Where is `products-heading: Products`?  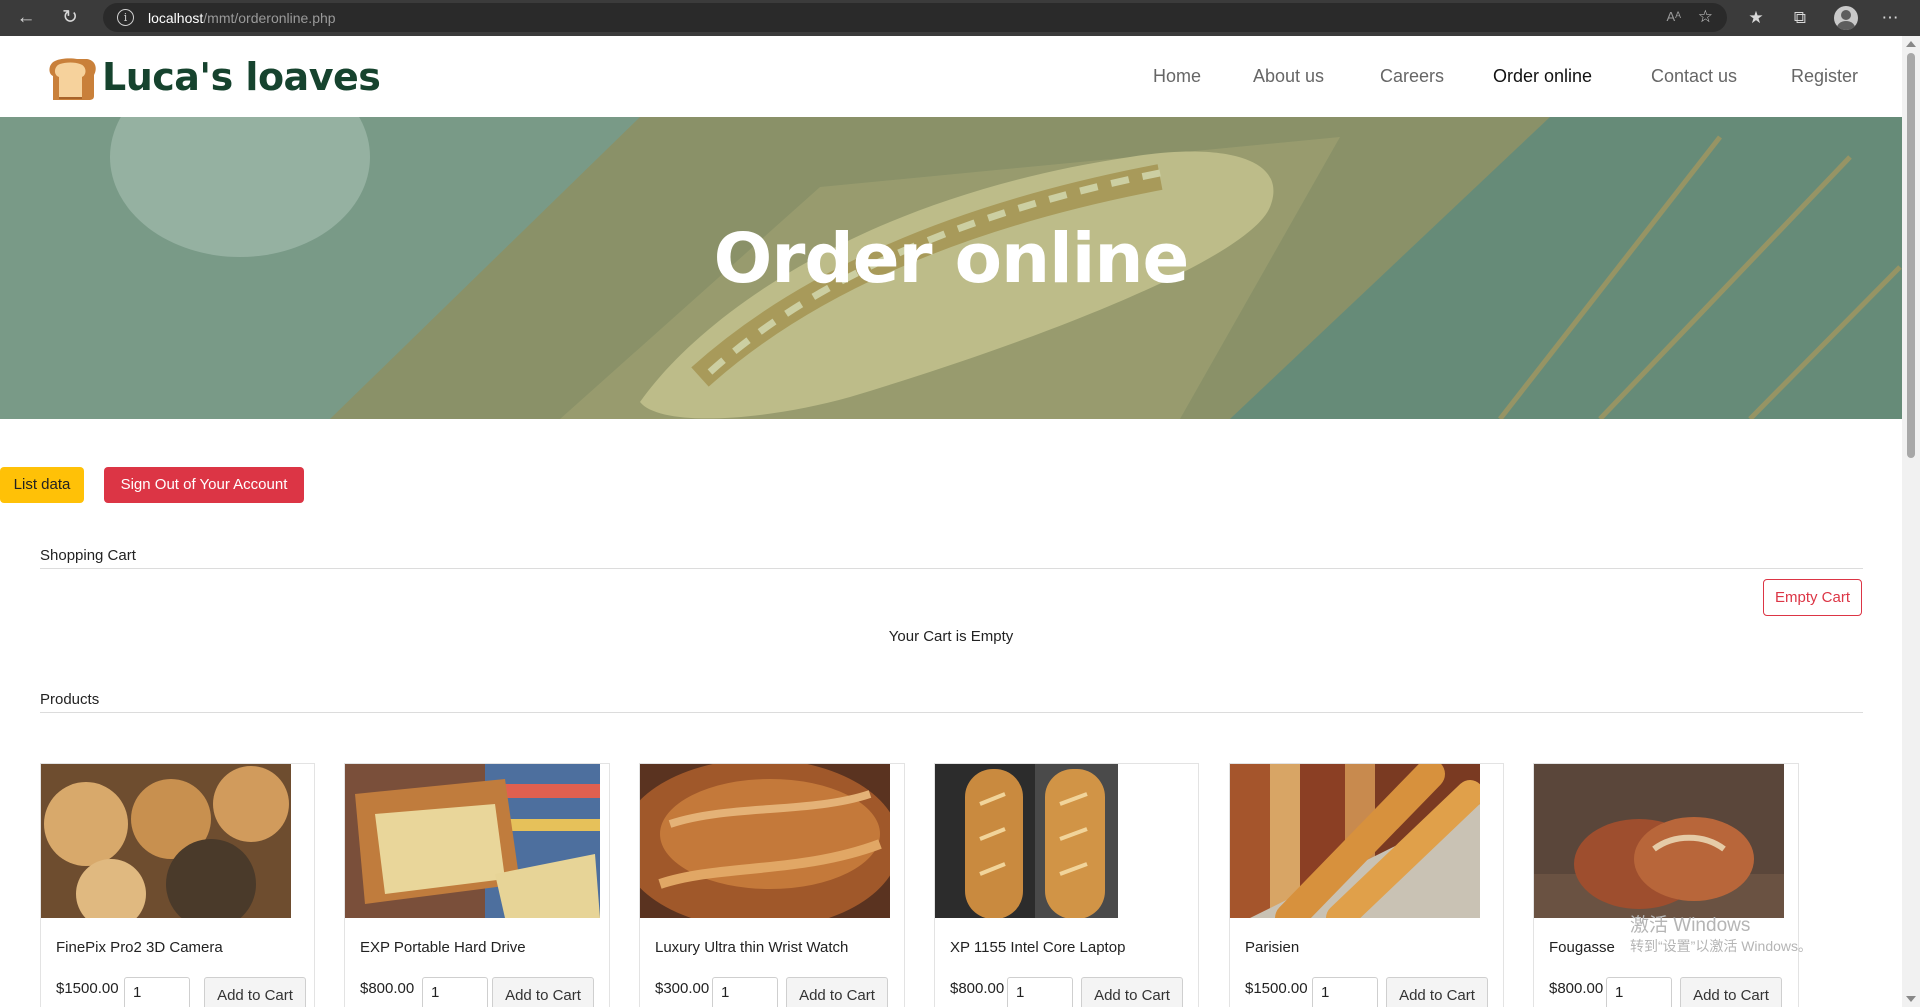 products-heading: Products is located at coordinates (70, 699).